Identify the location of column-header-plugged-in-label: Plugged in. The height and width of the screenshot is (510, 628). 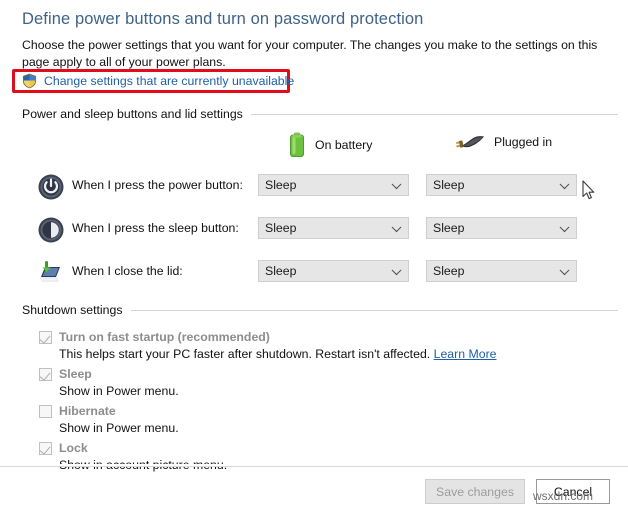
(523, 142).